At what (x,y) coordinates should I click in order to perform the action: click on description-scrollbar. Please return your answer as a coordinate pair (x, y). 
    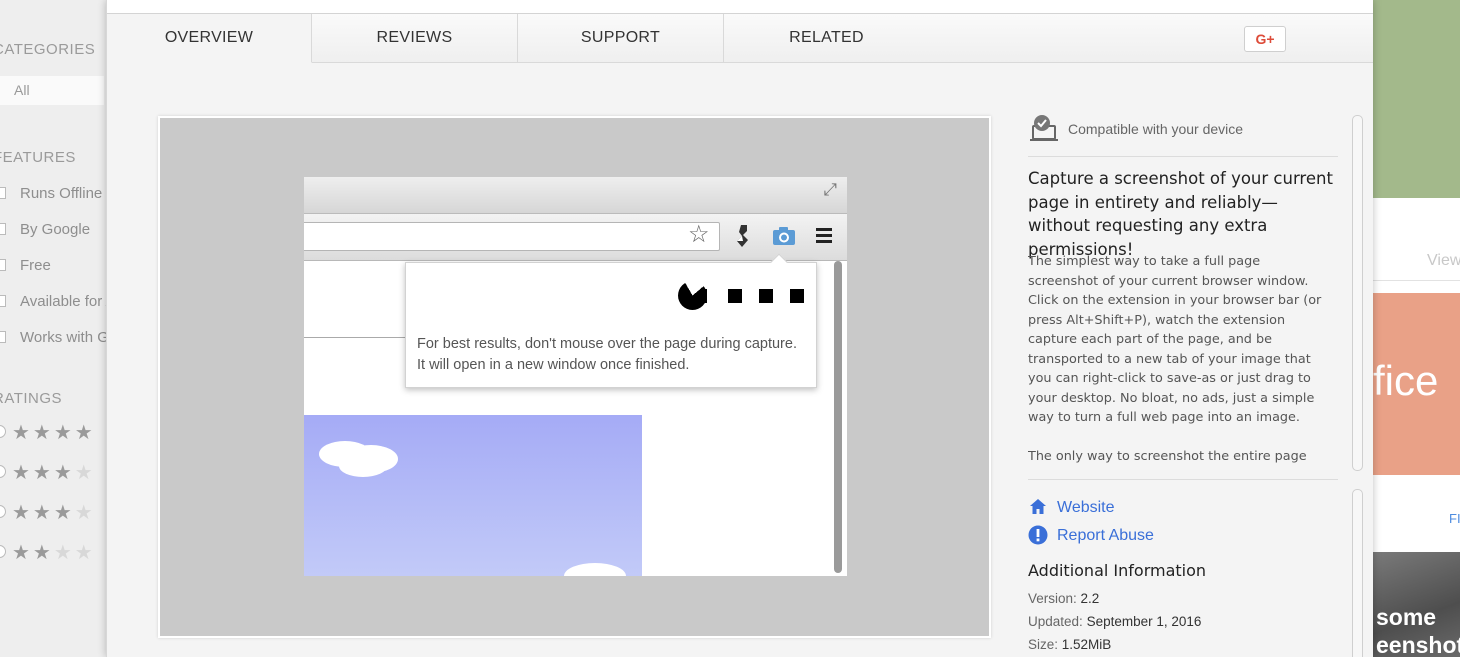
    Looking at the image, I should click on (1357, 293).